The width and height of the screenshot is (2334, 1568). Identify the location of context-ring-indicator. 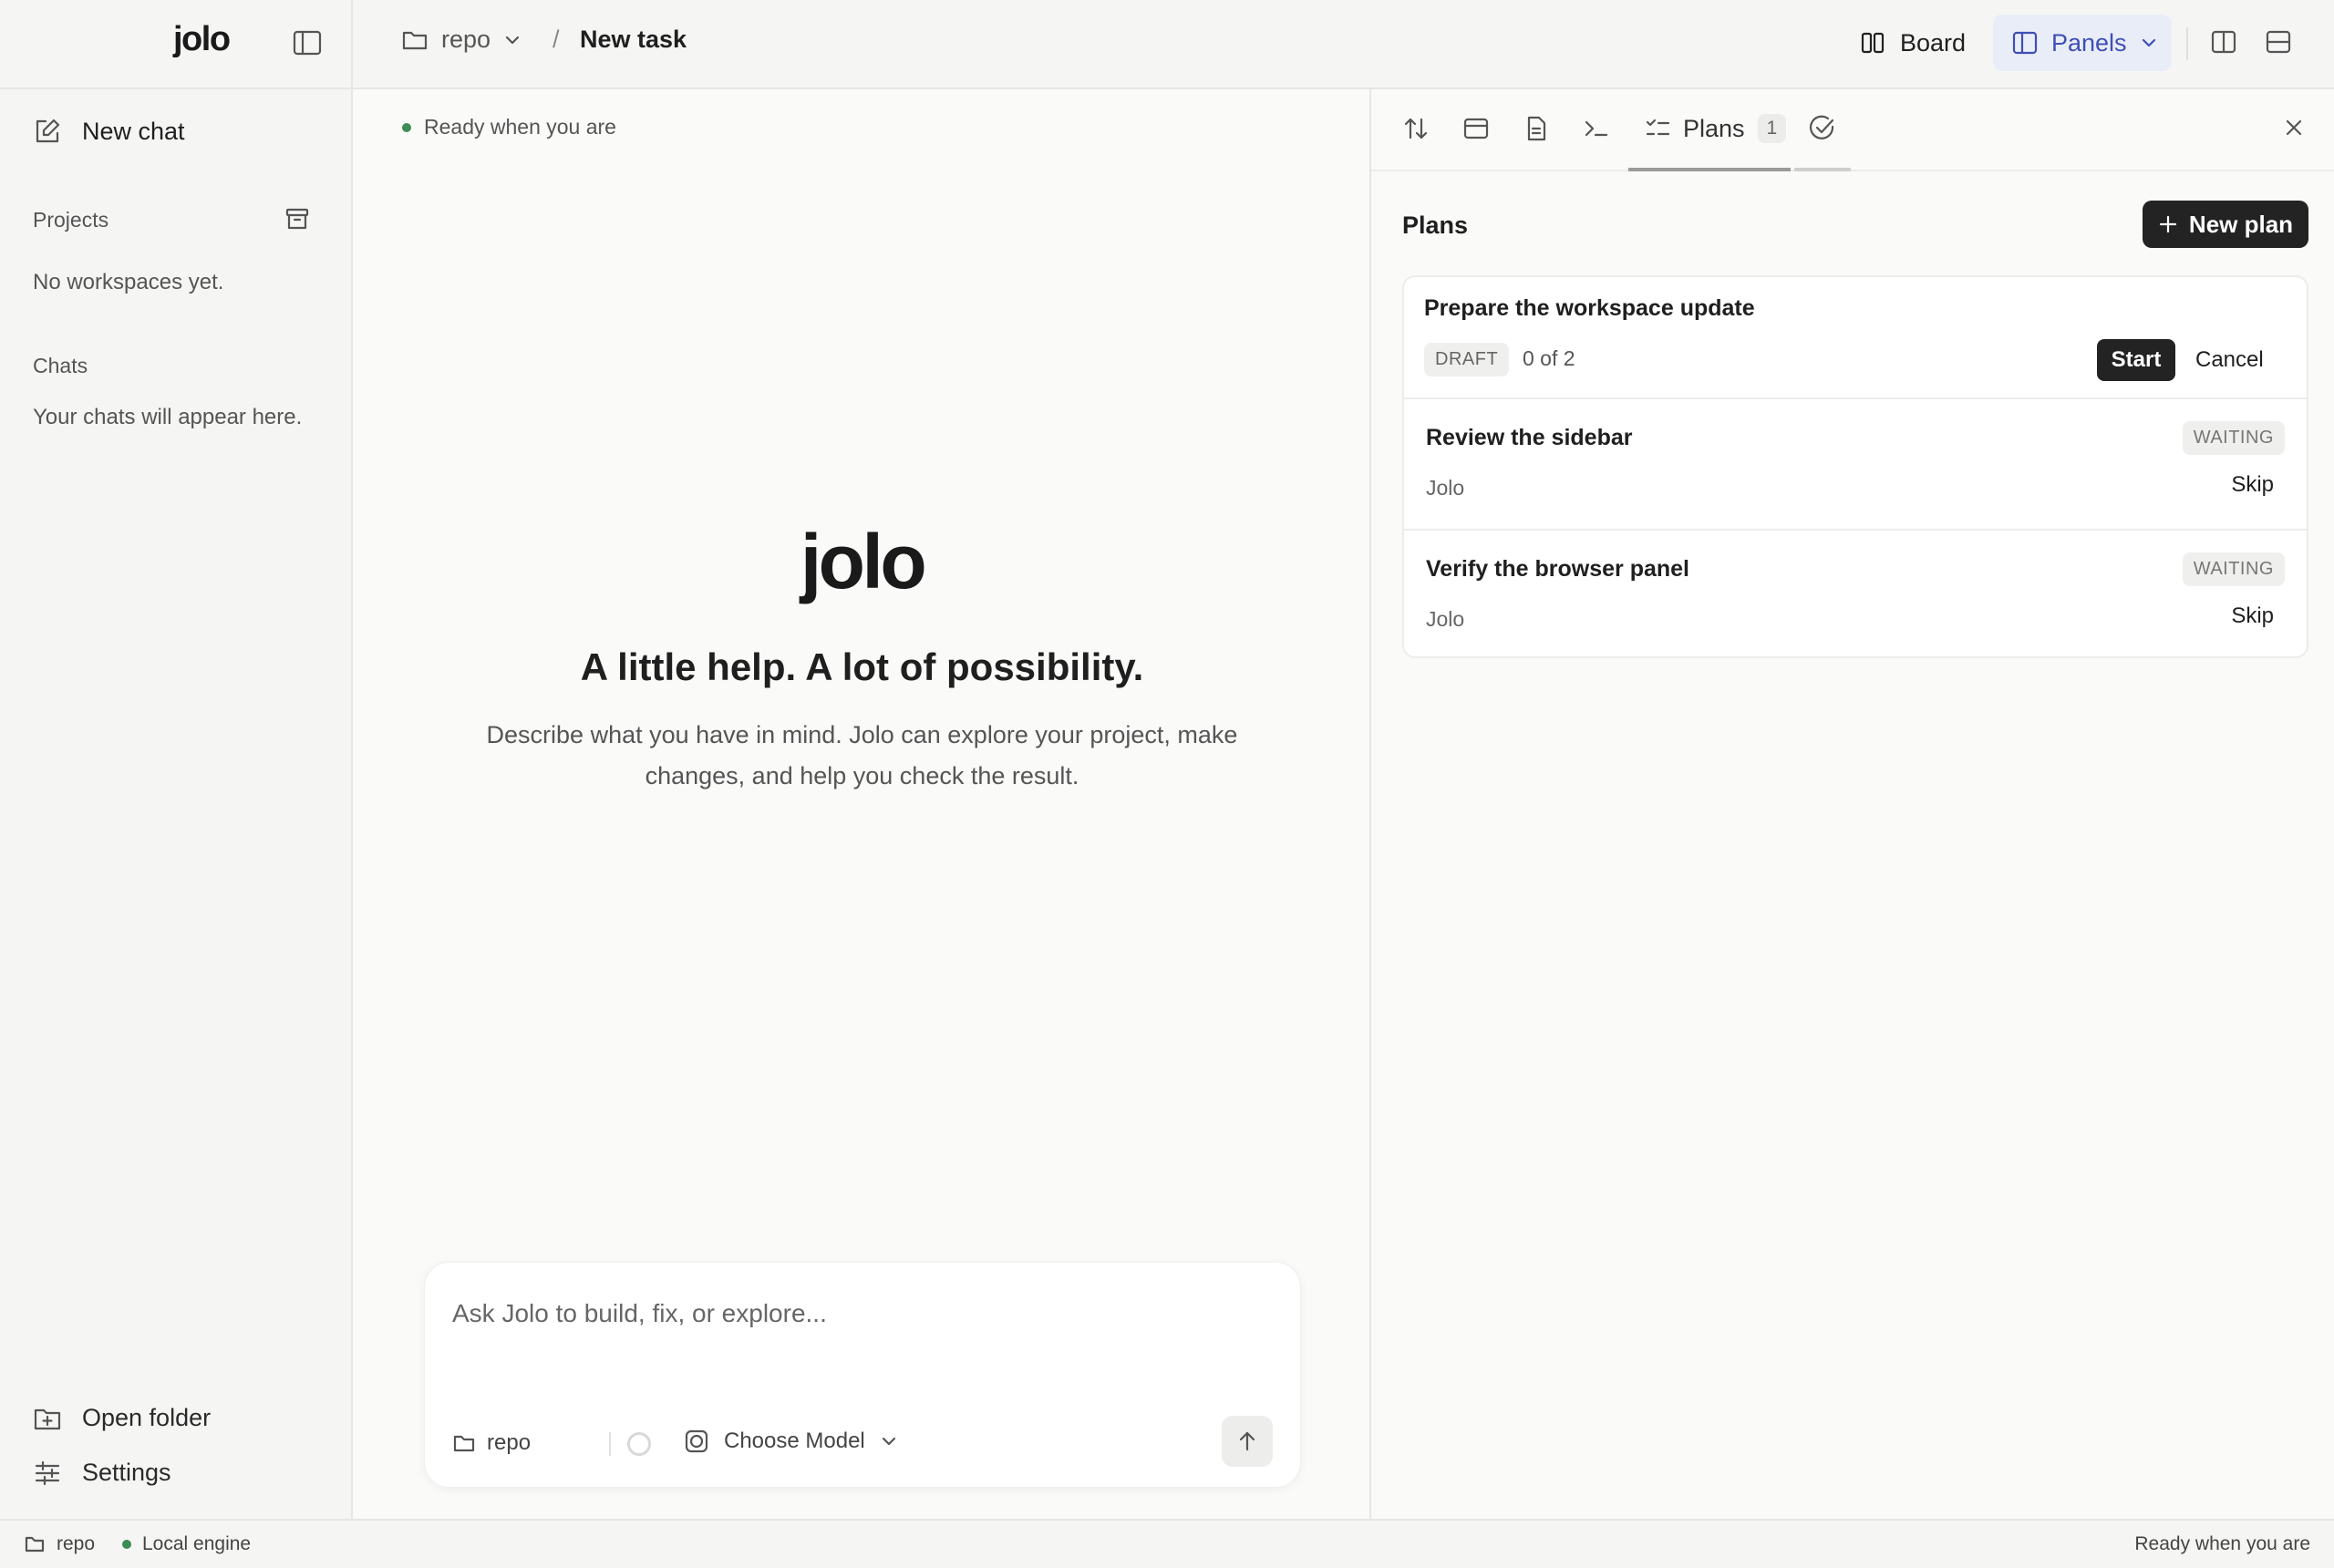
(639, 1444).